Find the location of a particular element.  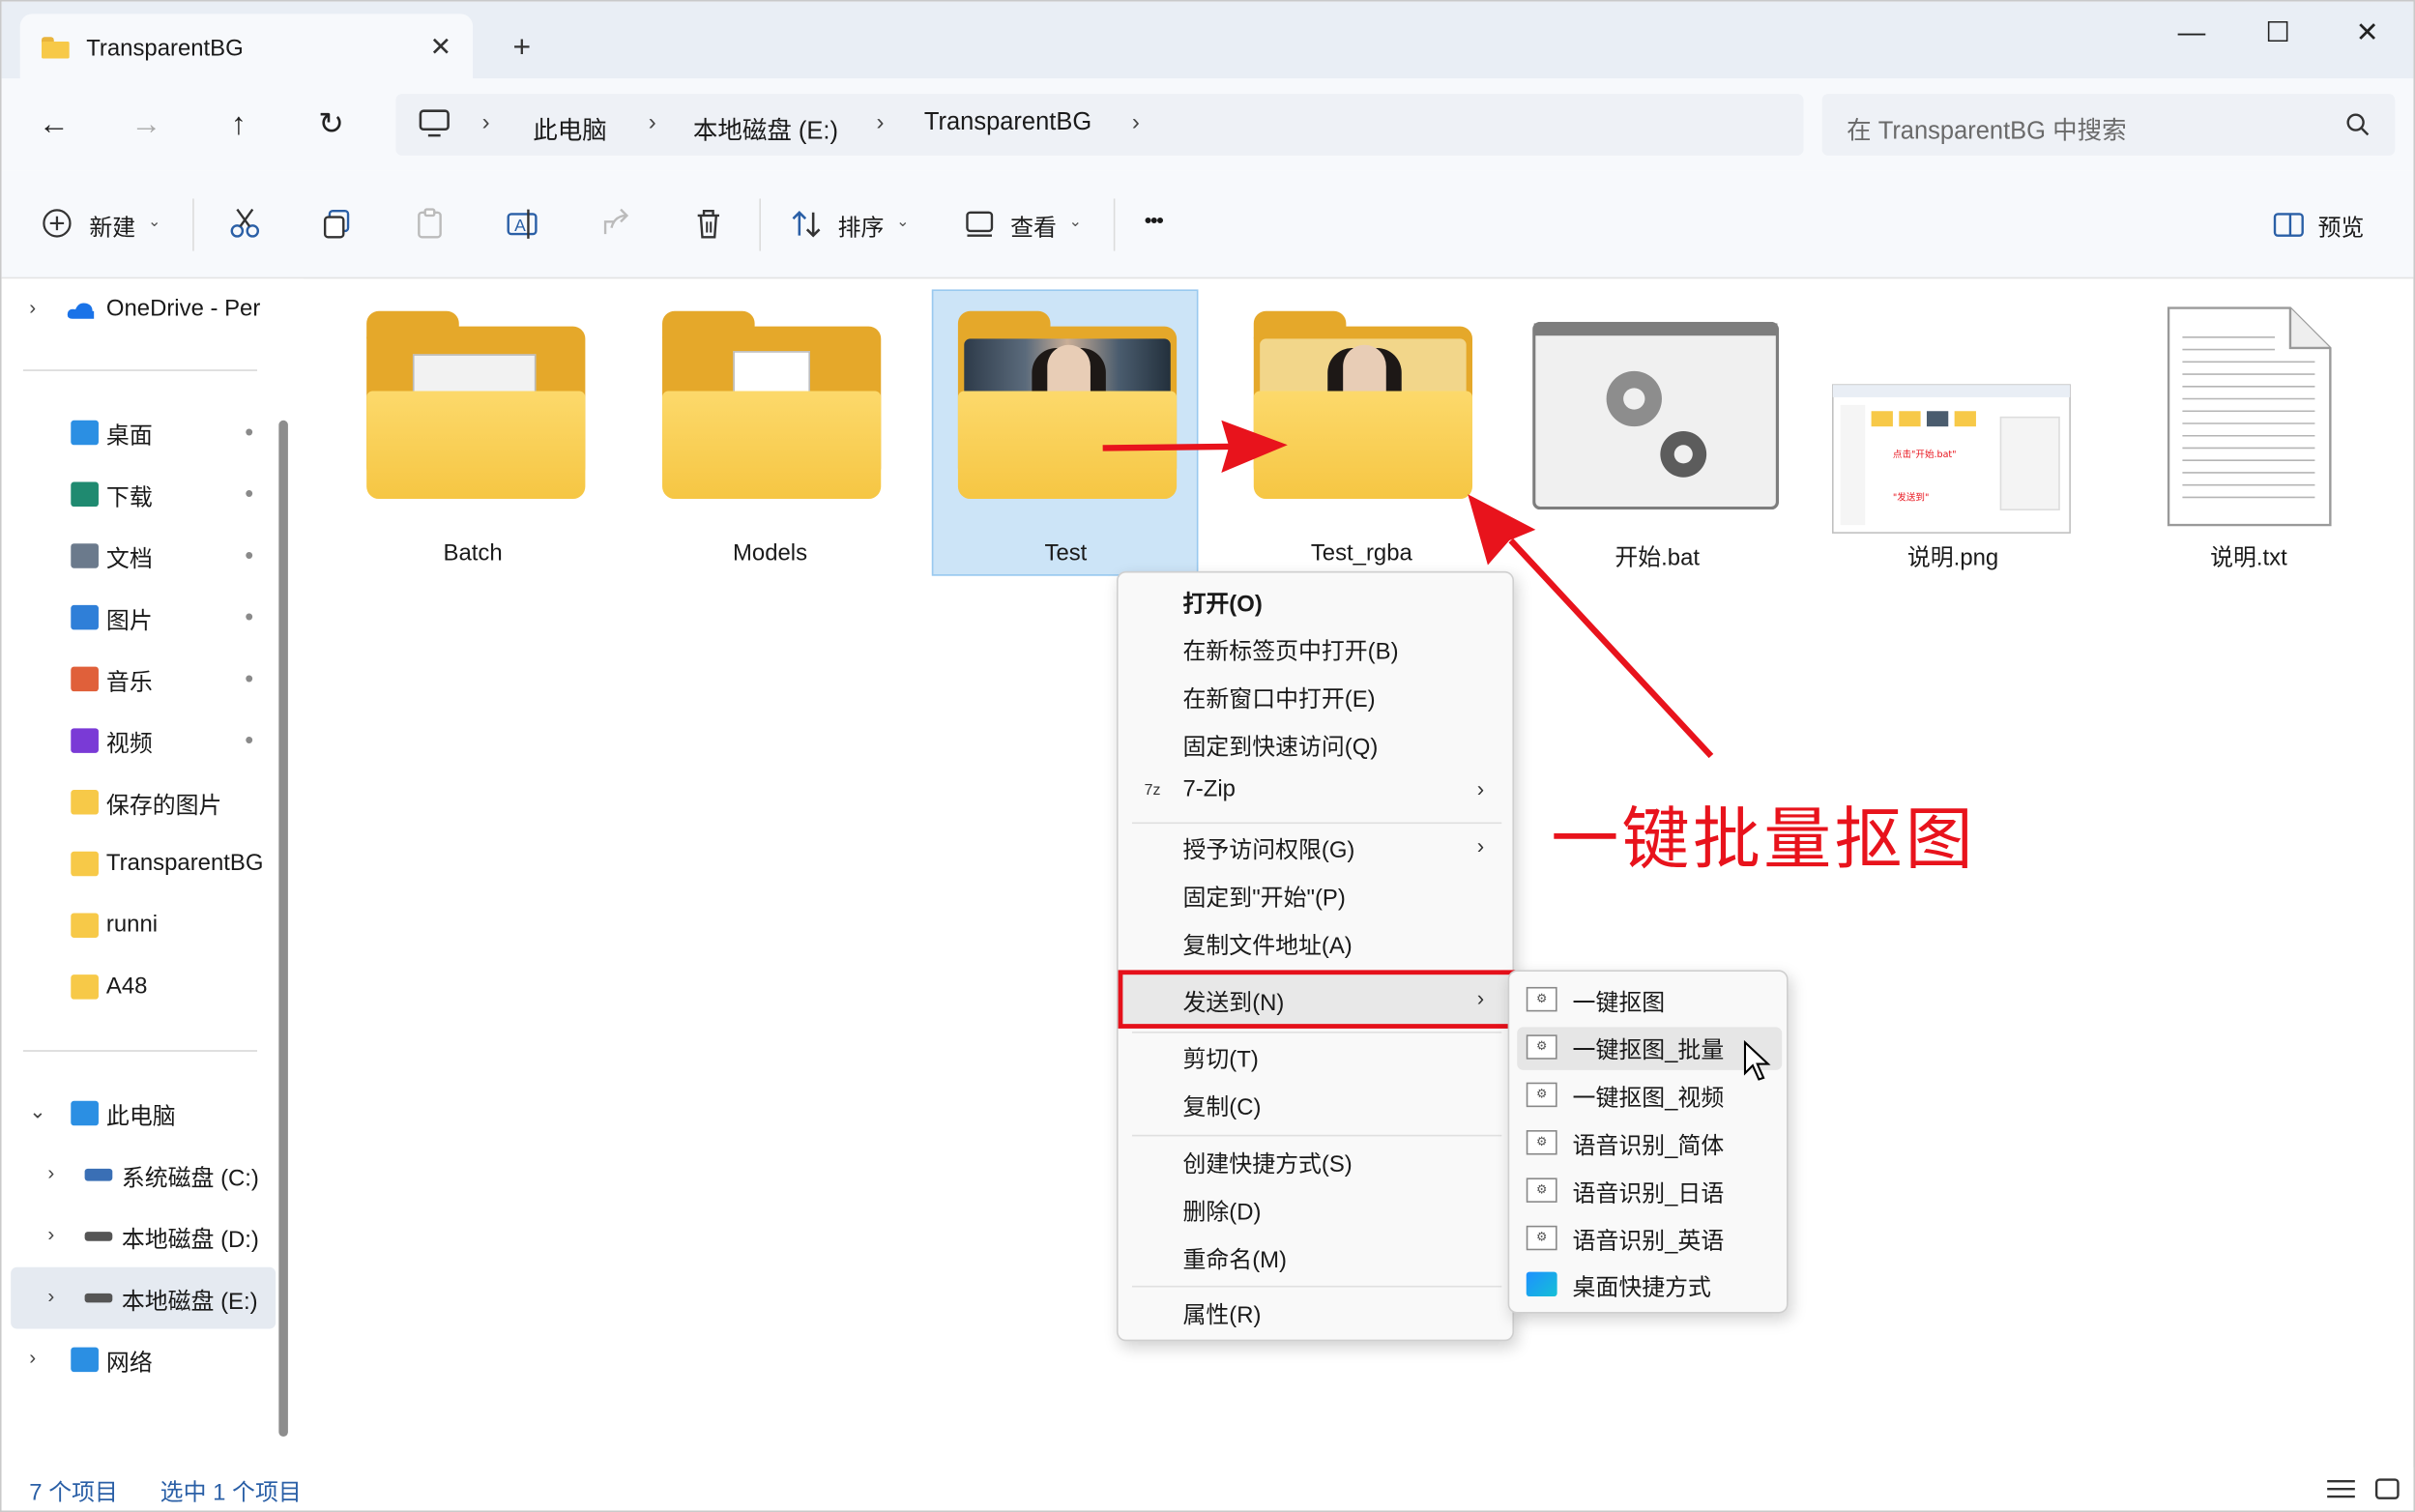

search-box: 在 TransparentBG 中搜索 is located at coordinates (2108, 125).